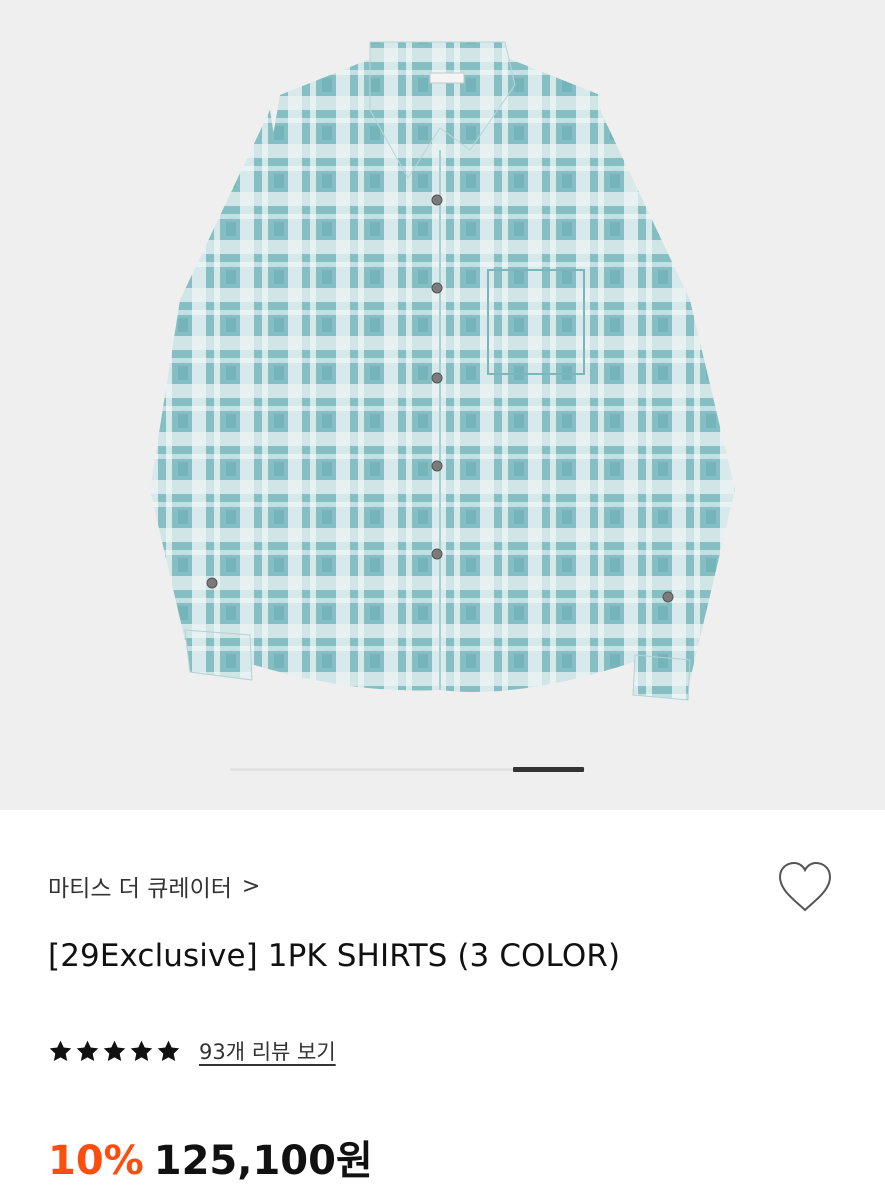 The image size is (885, 1200). Describe the element at coordinates (96, 1161) in the screenshot. I see `discount-rate: 10%` at that location.